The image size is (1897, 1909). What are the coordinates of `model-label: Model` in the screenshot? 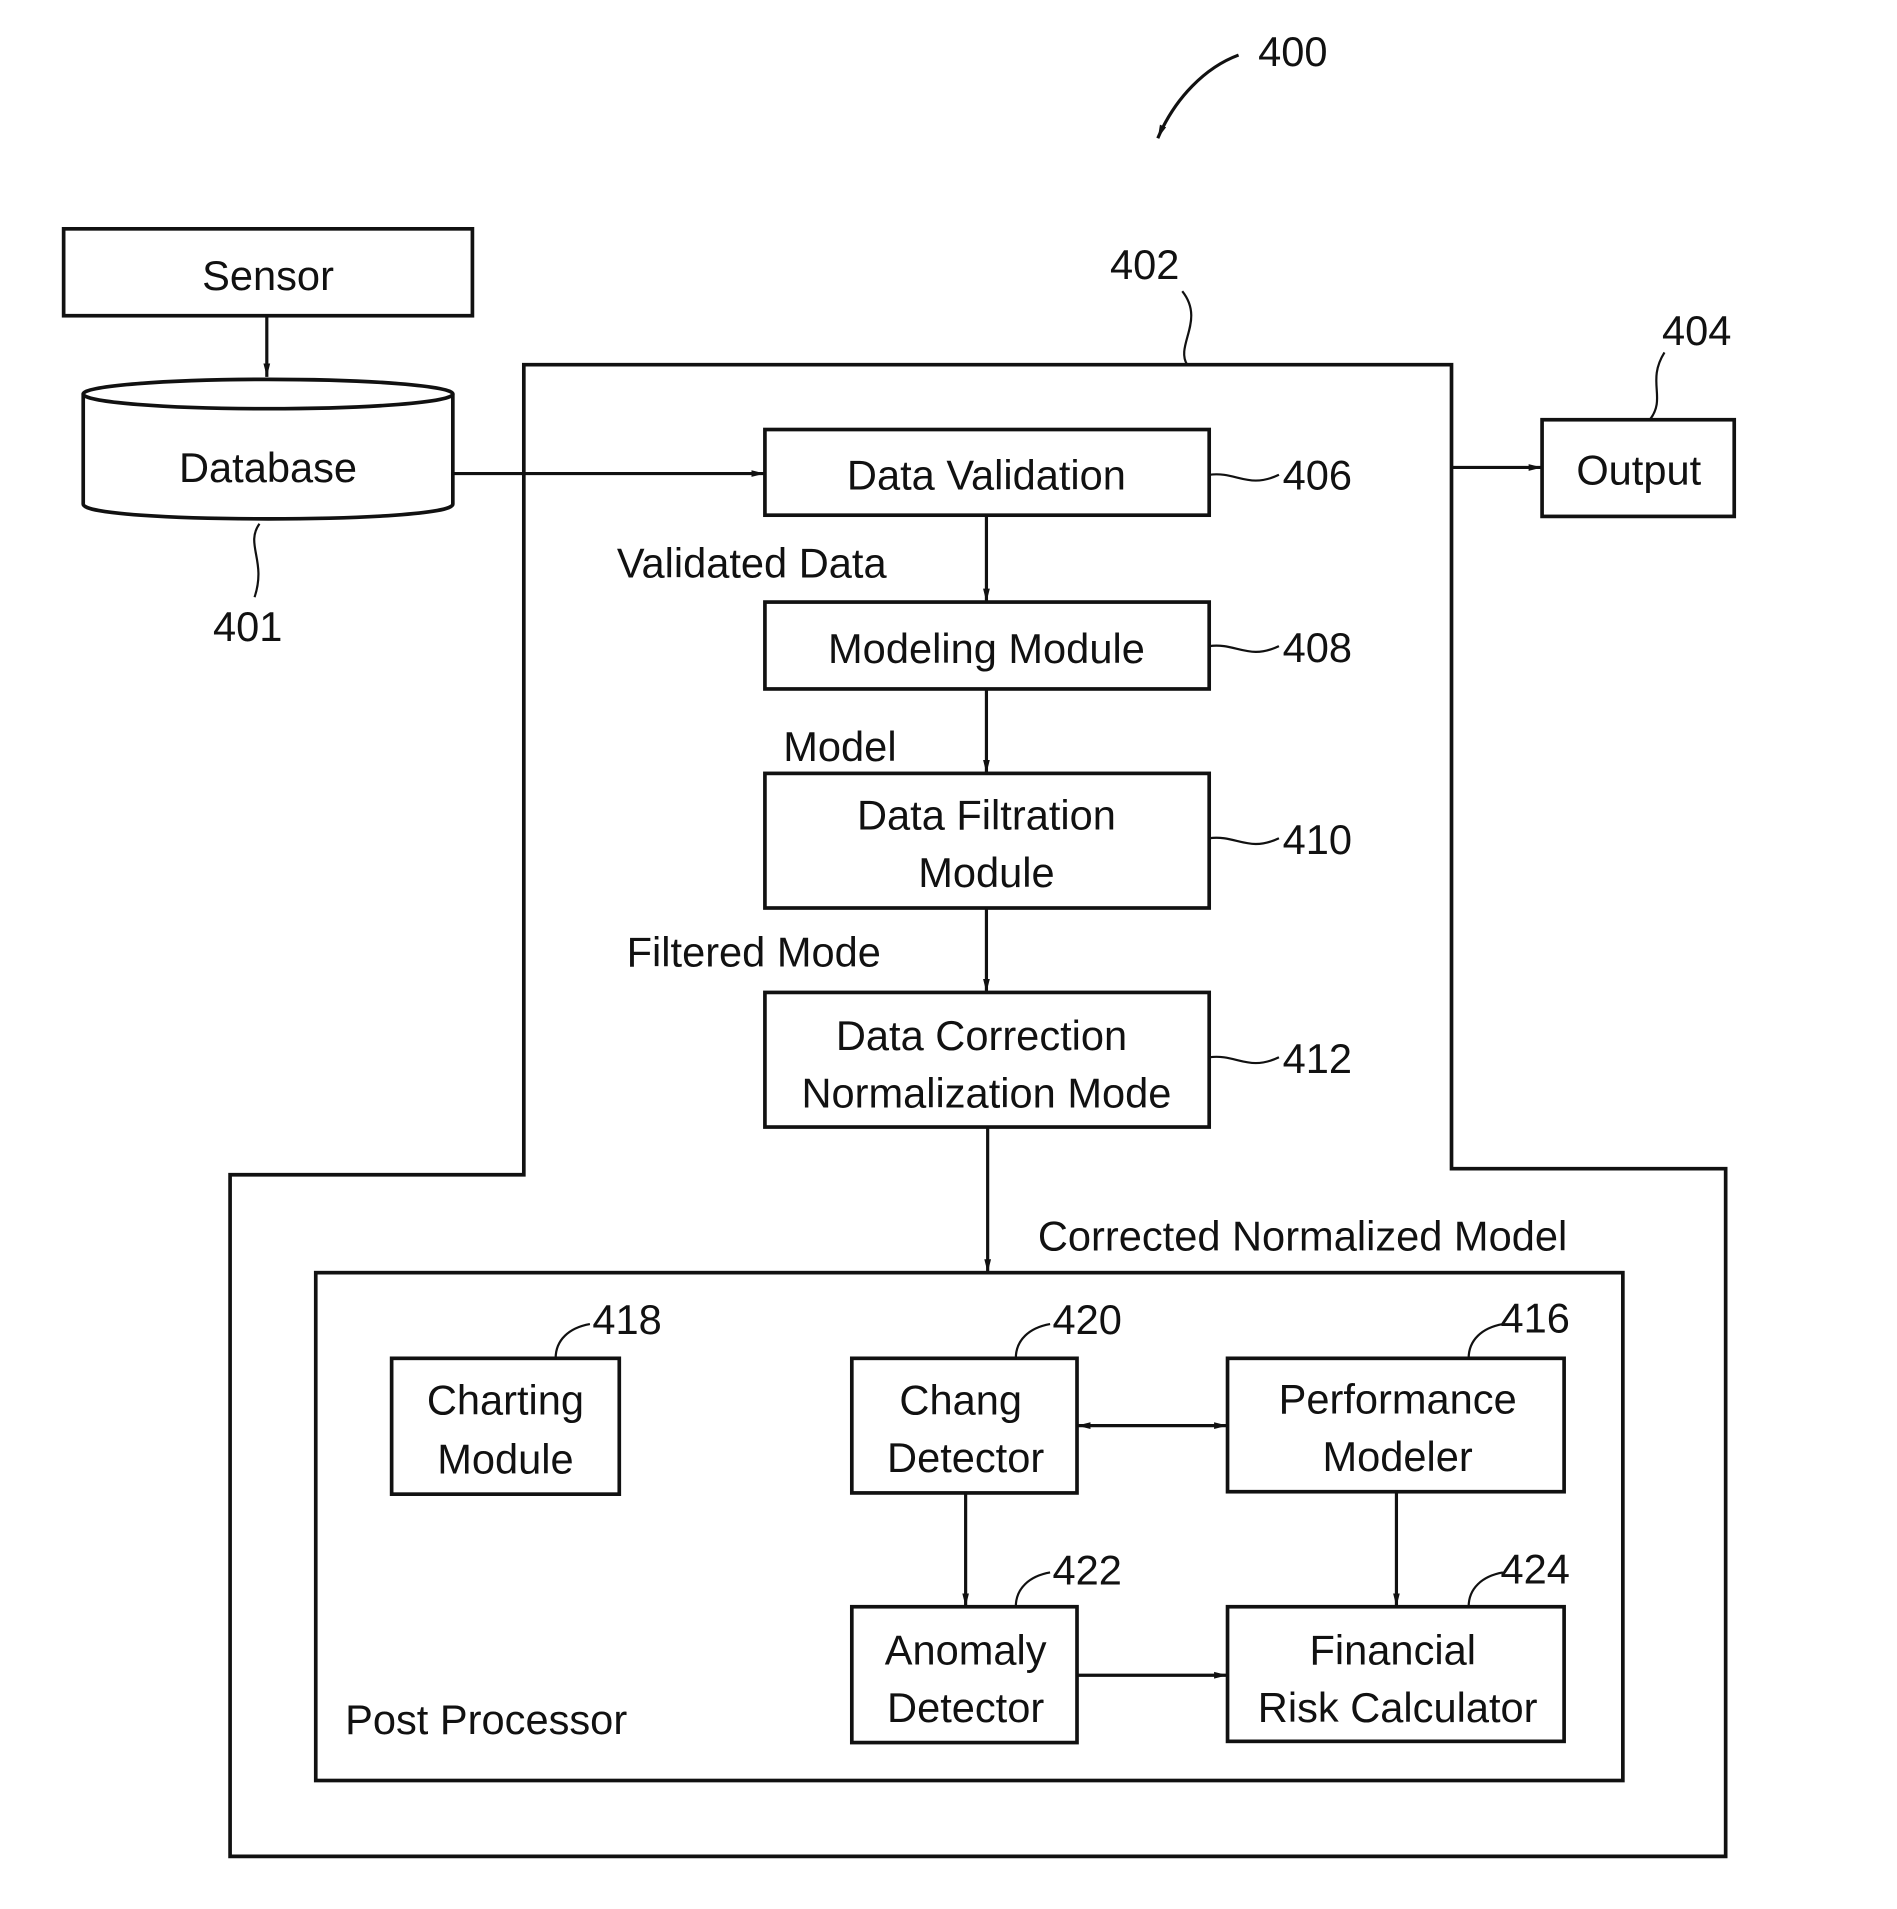 It's located at (839, 746).